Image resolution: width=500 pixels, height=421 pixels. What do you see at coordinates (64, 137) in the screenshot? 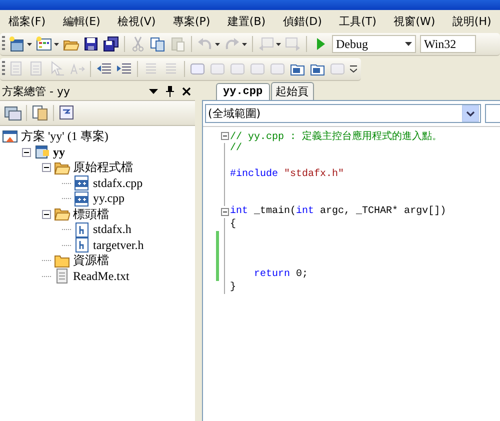
I see `tree-item: 方案 'yy' (1 專案)` at bounding box center [64, 137].